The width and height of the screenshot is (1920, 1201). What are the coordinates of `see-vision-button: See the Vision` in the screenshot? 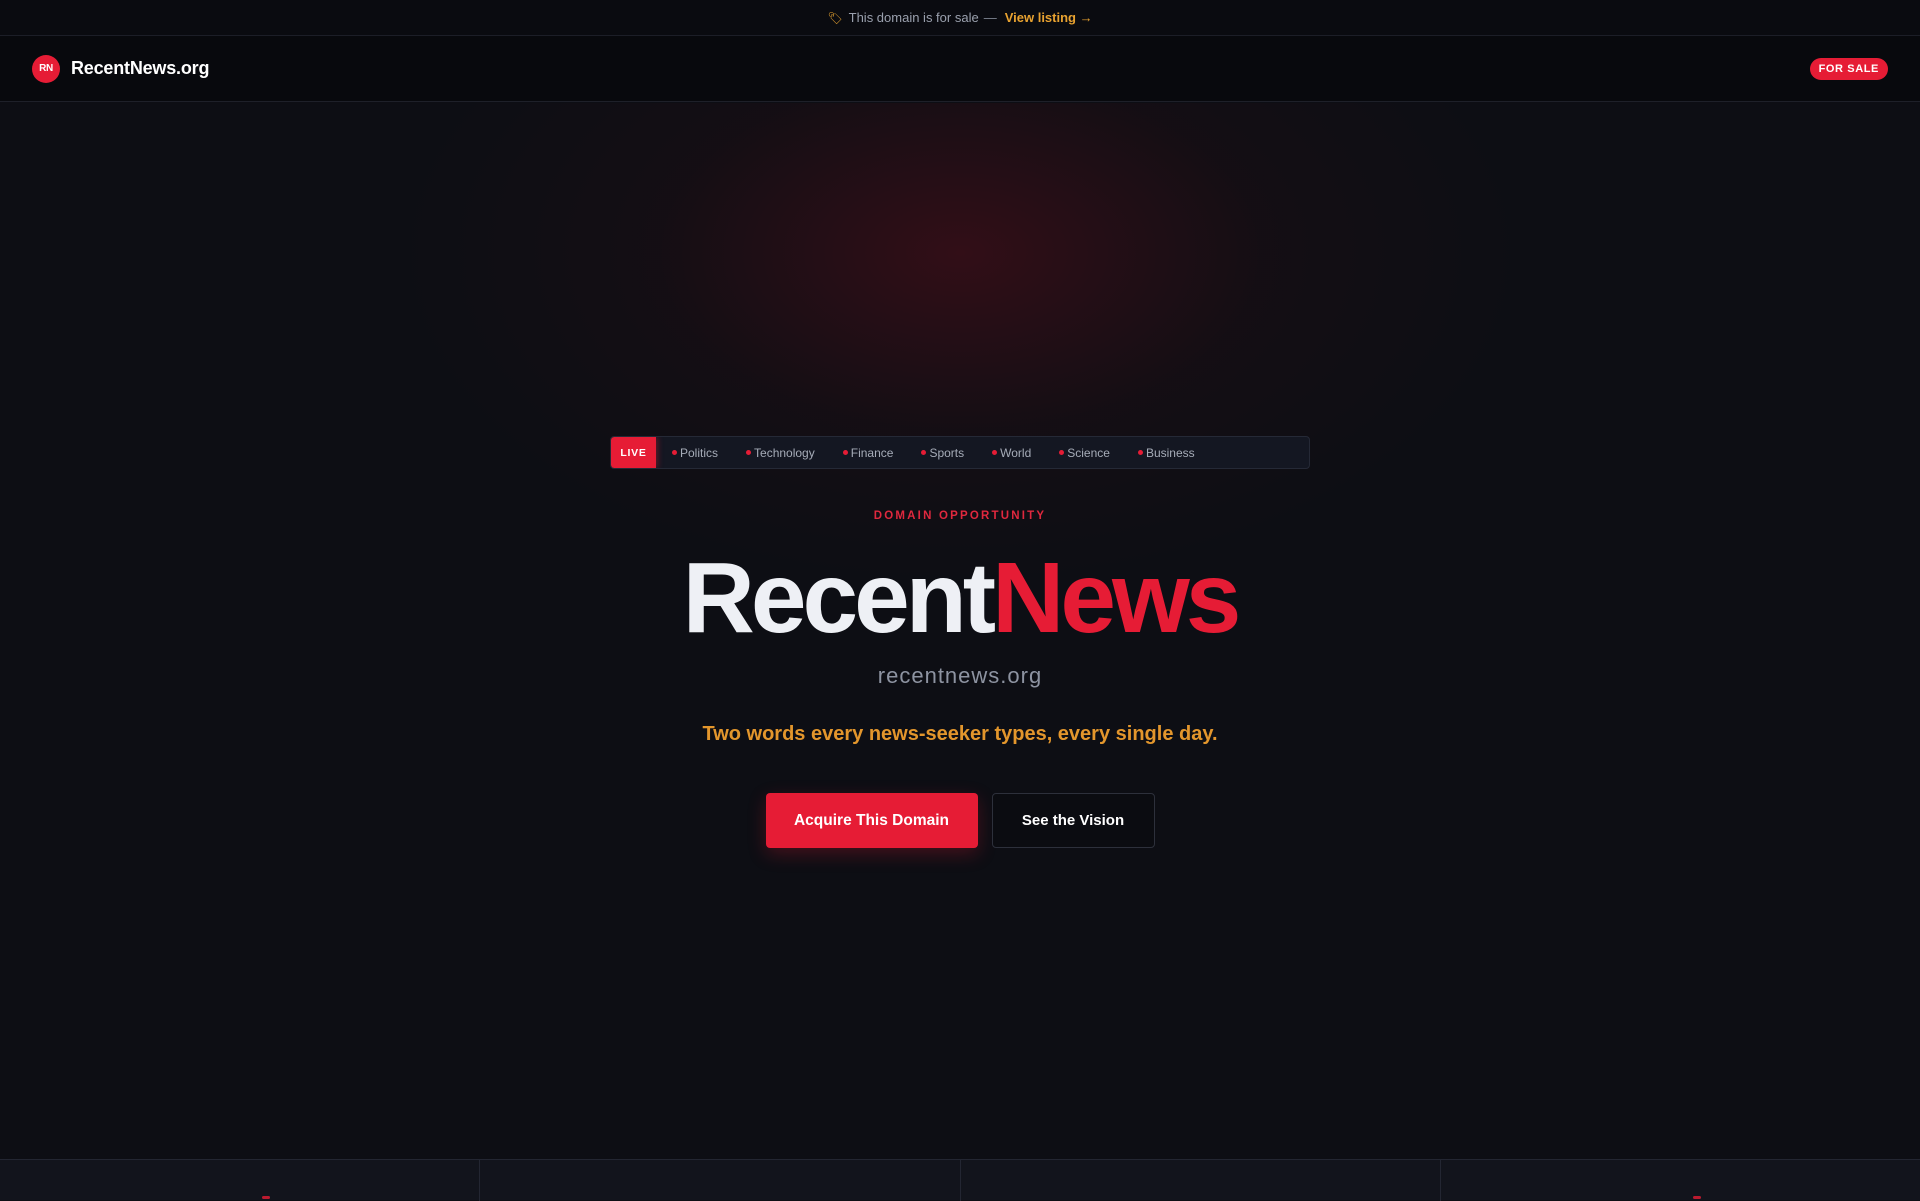 It's located at (1073, 820).